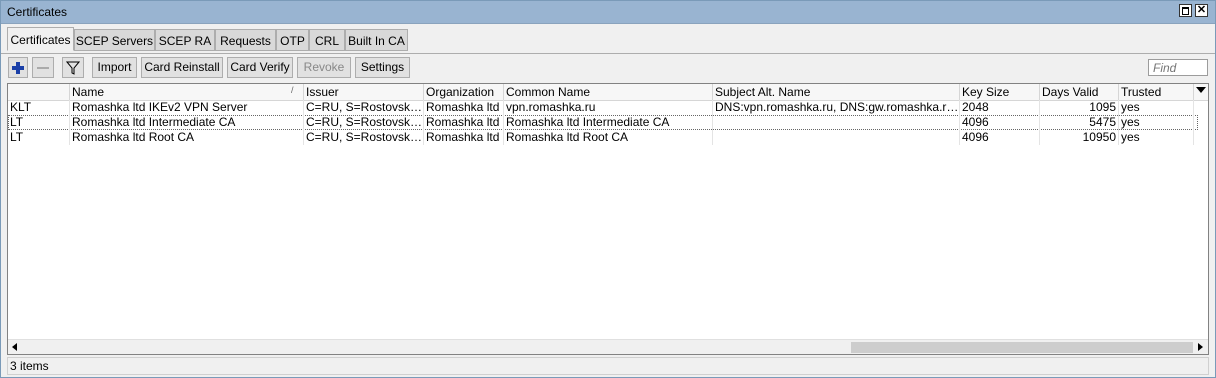  I want to click on filter-icon, so click(73, 68).